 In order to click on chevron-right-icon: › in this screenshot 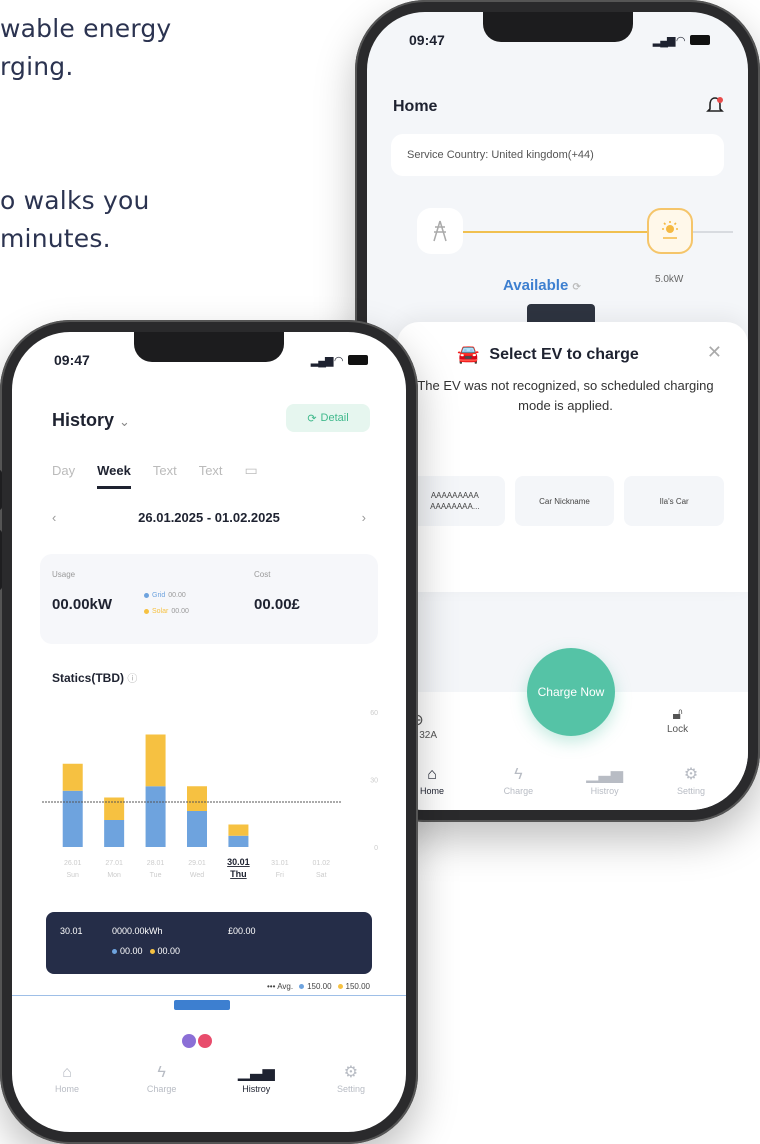, I will do `click(364, 517)`.